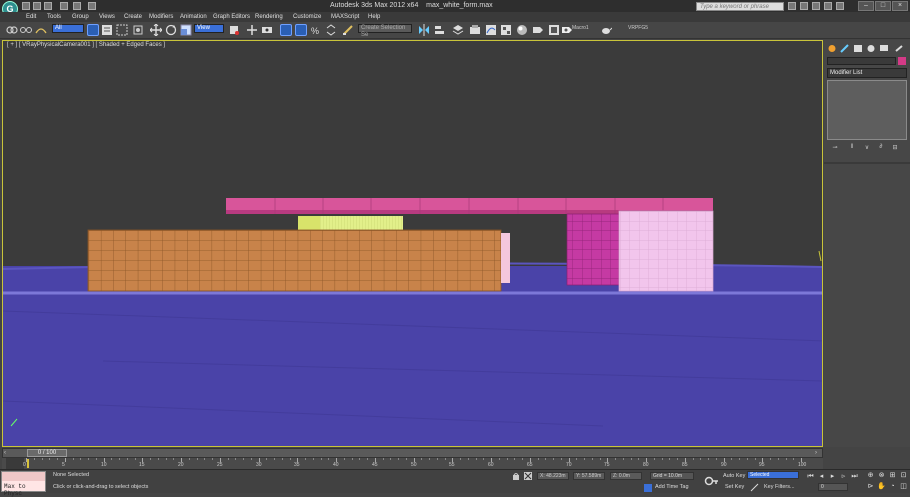  I want to click on subscription-icon, so click(804, 6).